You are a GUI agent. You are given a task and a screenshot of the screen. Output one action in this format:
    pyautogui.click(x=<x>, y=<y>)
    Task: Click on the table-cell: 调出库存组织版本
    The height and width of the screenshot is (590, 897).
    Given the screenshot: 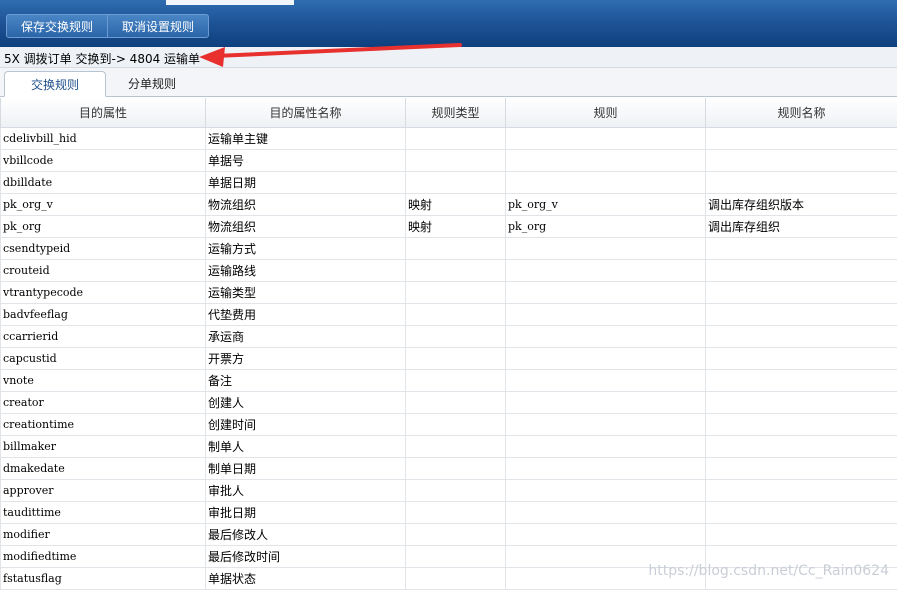 What is the action you would take?
    pyautogui.click(x=801, y=205)
    